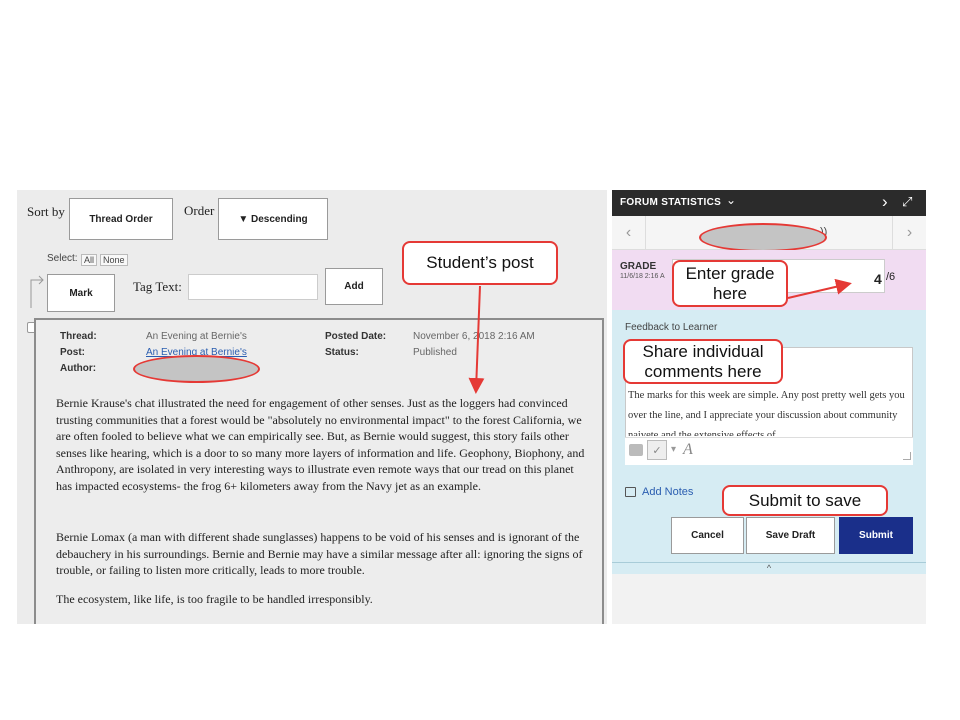 Image resolution: width=960 pixels, height=720 pixels. I want to click on redacted-learner-name, so click(763, 237).